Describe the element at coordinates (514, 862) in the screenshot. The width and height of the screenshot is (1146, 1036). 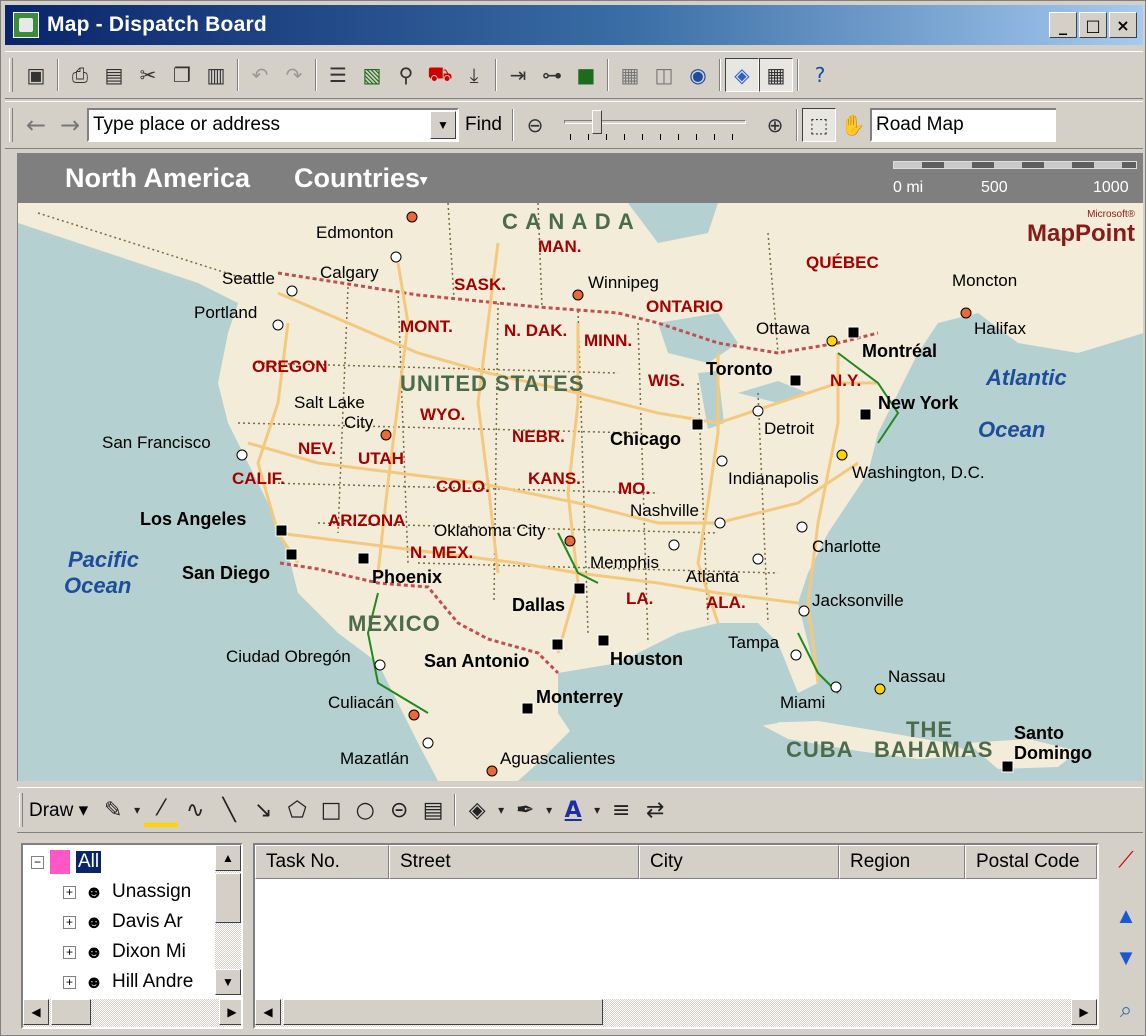
I see `column-header-street: Street` at that location.